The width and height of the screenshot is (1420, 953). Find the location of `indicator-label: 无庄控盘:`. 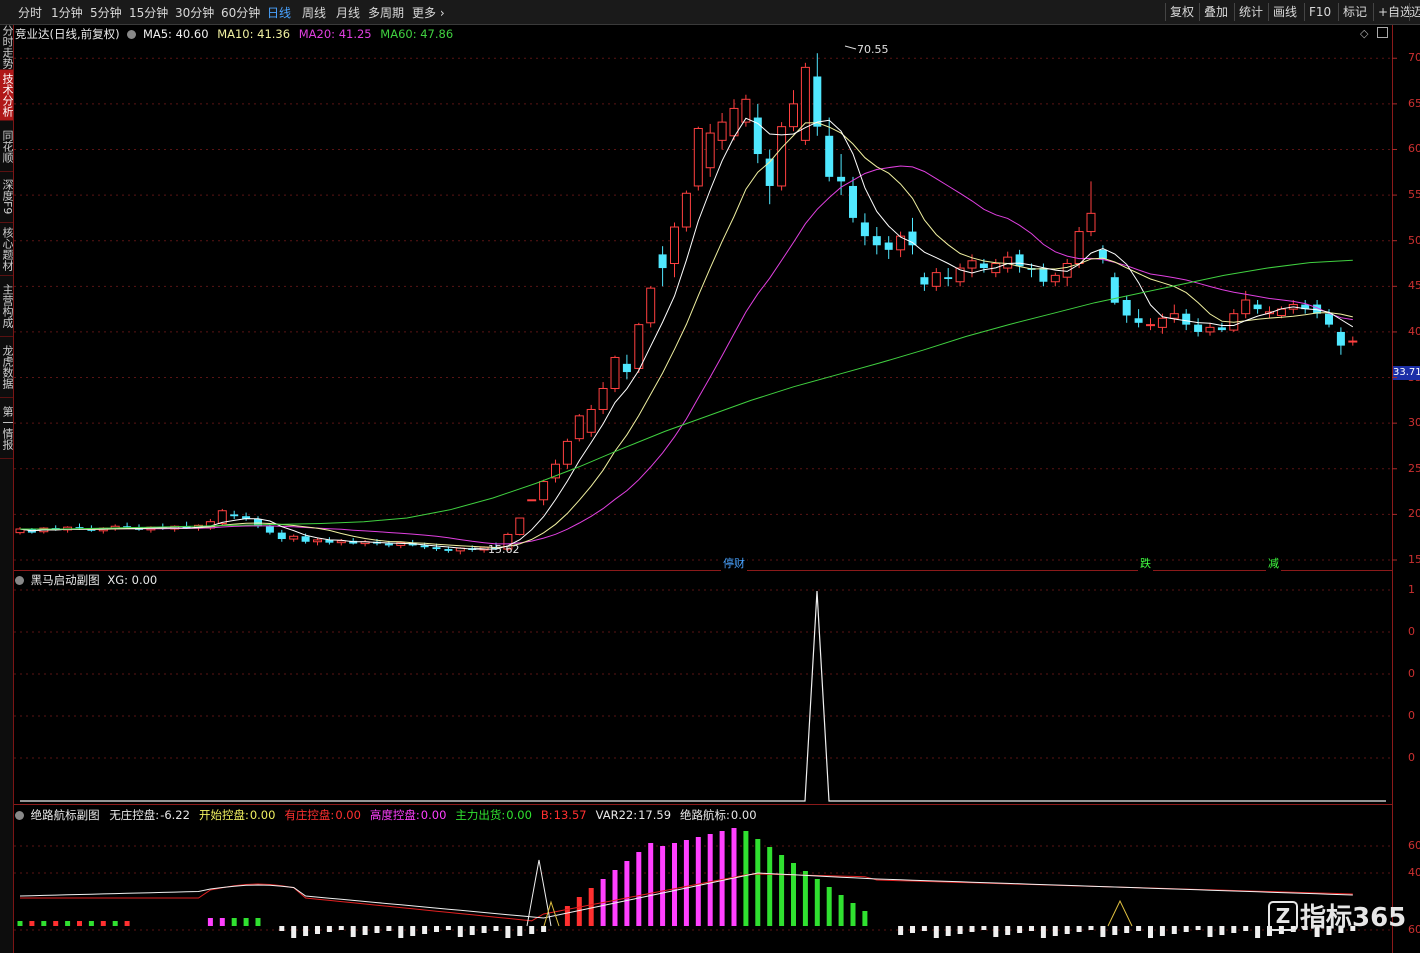

indicator-label: 无庄控盘: is located at coordinates (134, 815).